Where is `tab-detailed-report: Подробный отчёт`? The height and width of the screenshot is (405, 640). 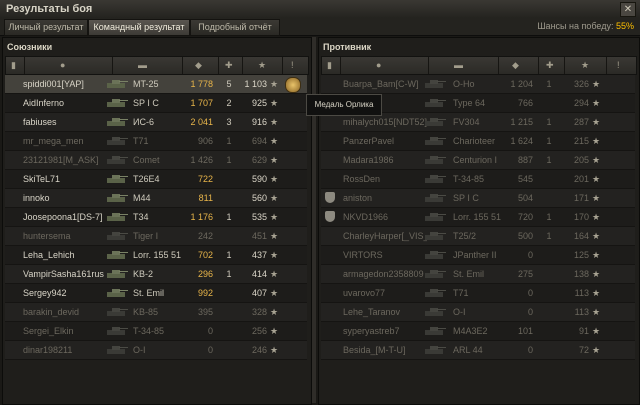 tab-detailed-report: Подробный отчёт is located at coordinates (235, 27).